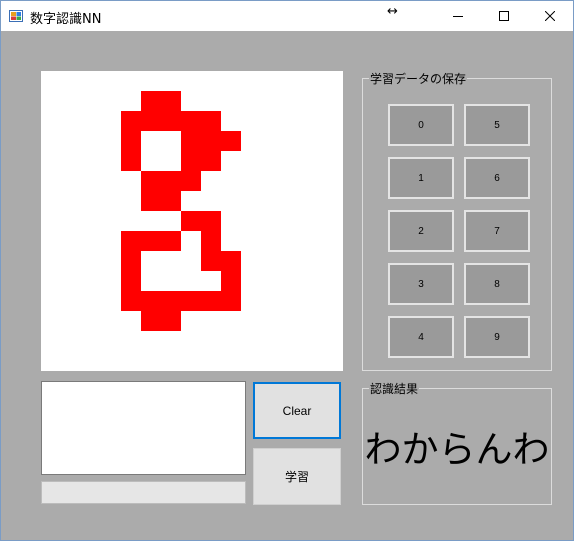  Describe the element at coordinates (297, 410) in the screenshot. I see `clear-button: Clear` at that location.